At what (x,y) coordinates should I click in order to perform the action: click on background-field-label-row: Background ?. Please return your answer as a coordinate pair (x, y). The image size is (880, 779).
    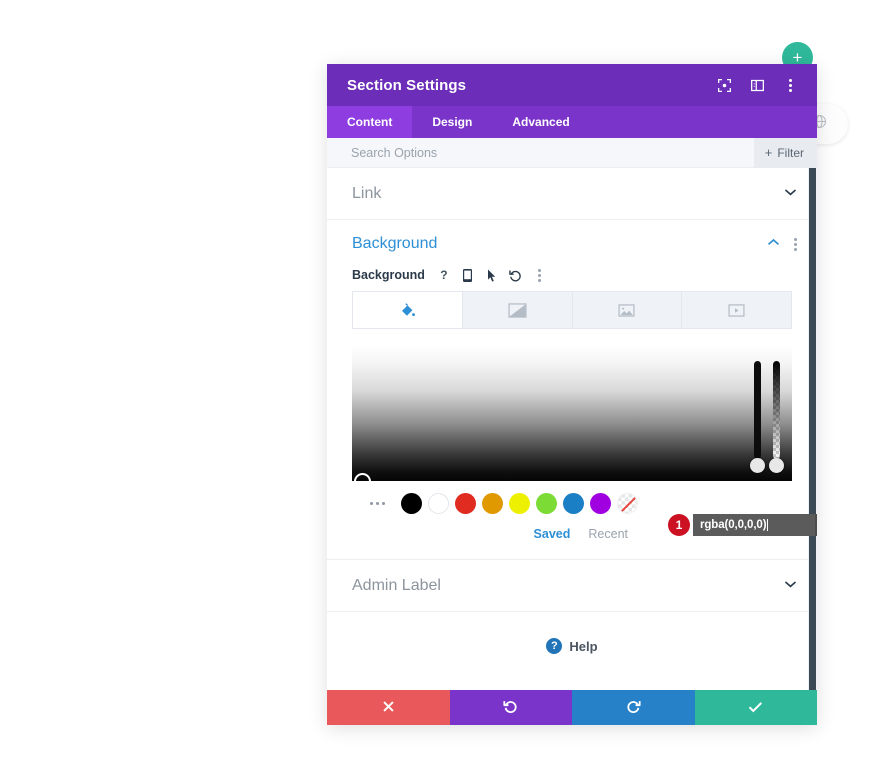
    Looking at the image, I should click on (572, 275).